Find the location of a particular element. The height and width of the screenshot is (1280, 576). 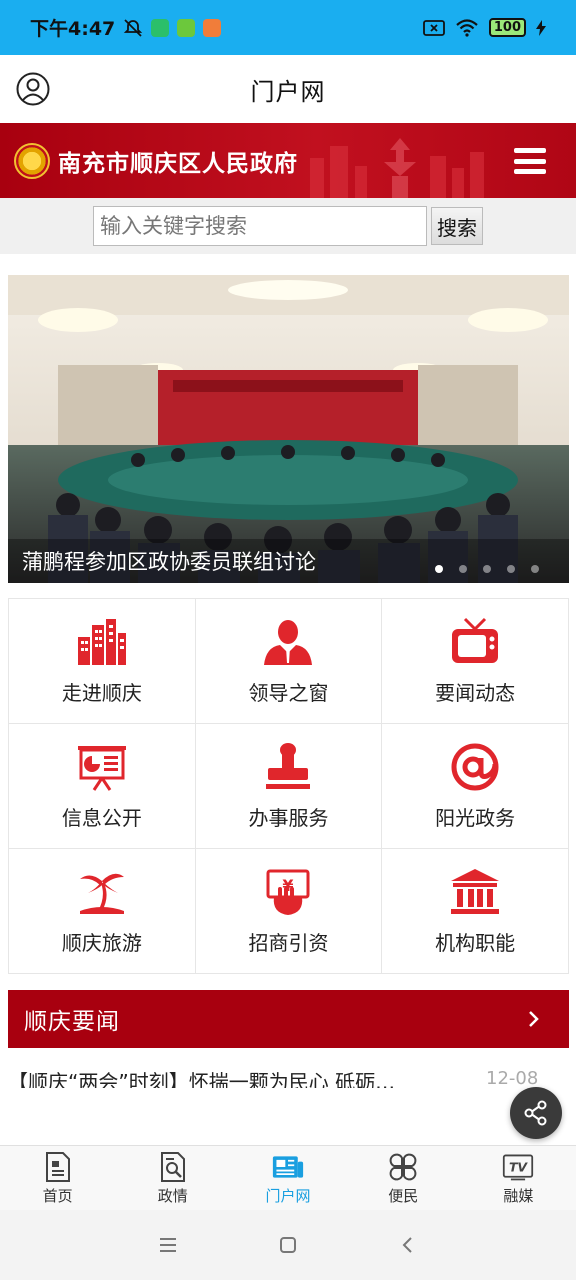

carousel-caption-text: 蒲鹏程参加区政协委员联组讨论 is located at coordinates (169, 562).